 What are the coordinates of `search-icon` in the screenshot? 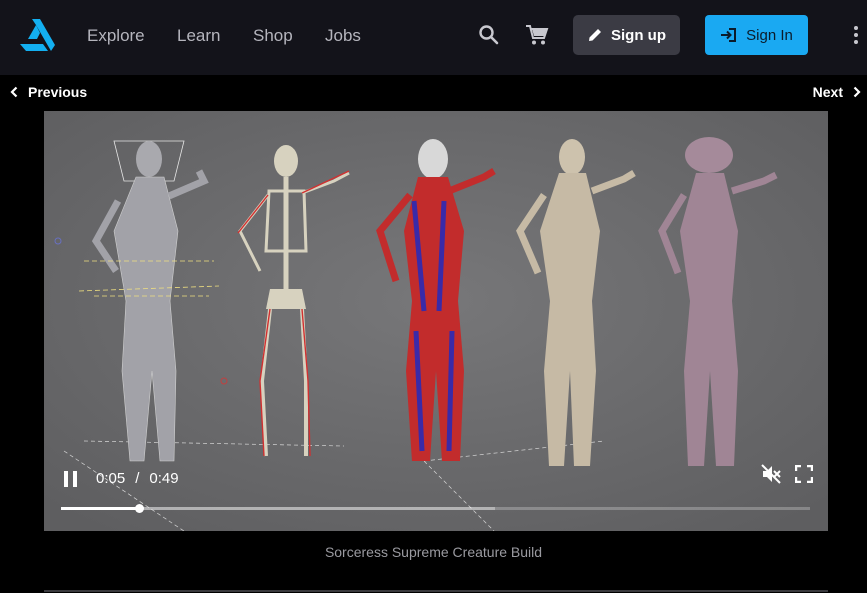 It's located at (489, 35).